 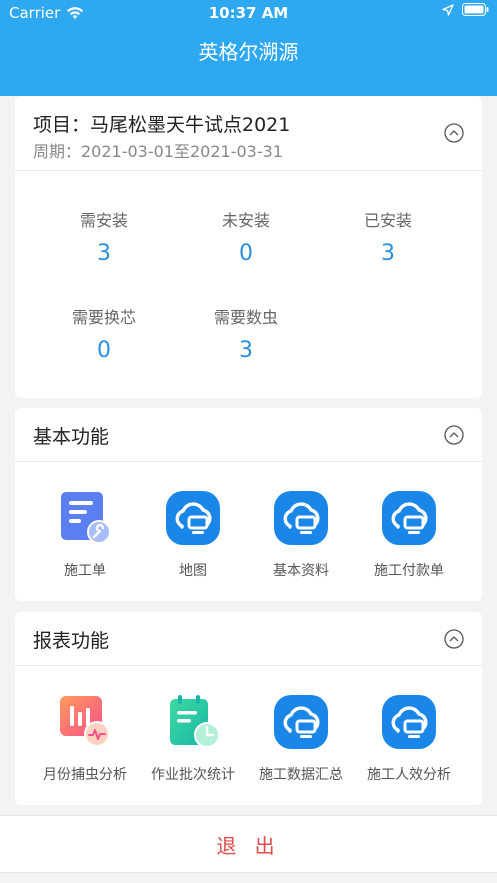 What do you see at coordinates (193, 775) in the screenshot?
I see `tile-label: 作业批次统计` at bounding box center [193, 775].